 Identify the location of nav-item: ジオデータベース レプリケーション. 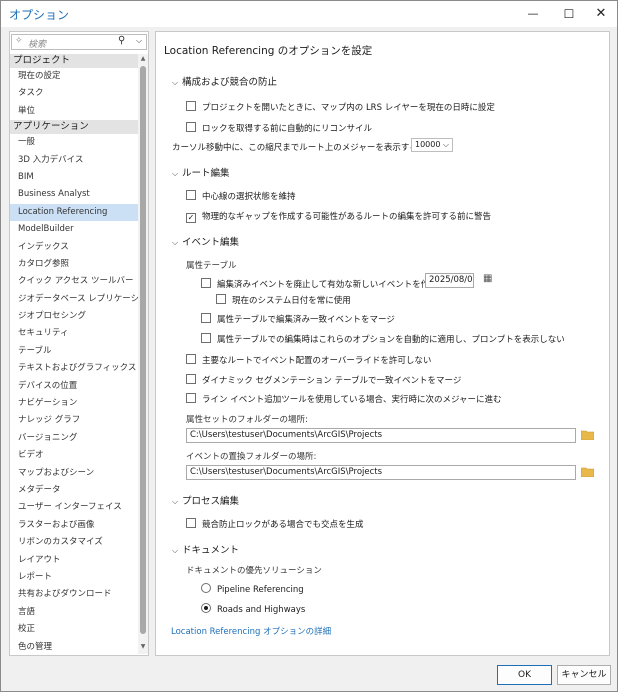
(74, 299).